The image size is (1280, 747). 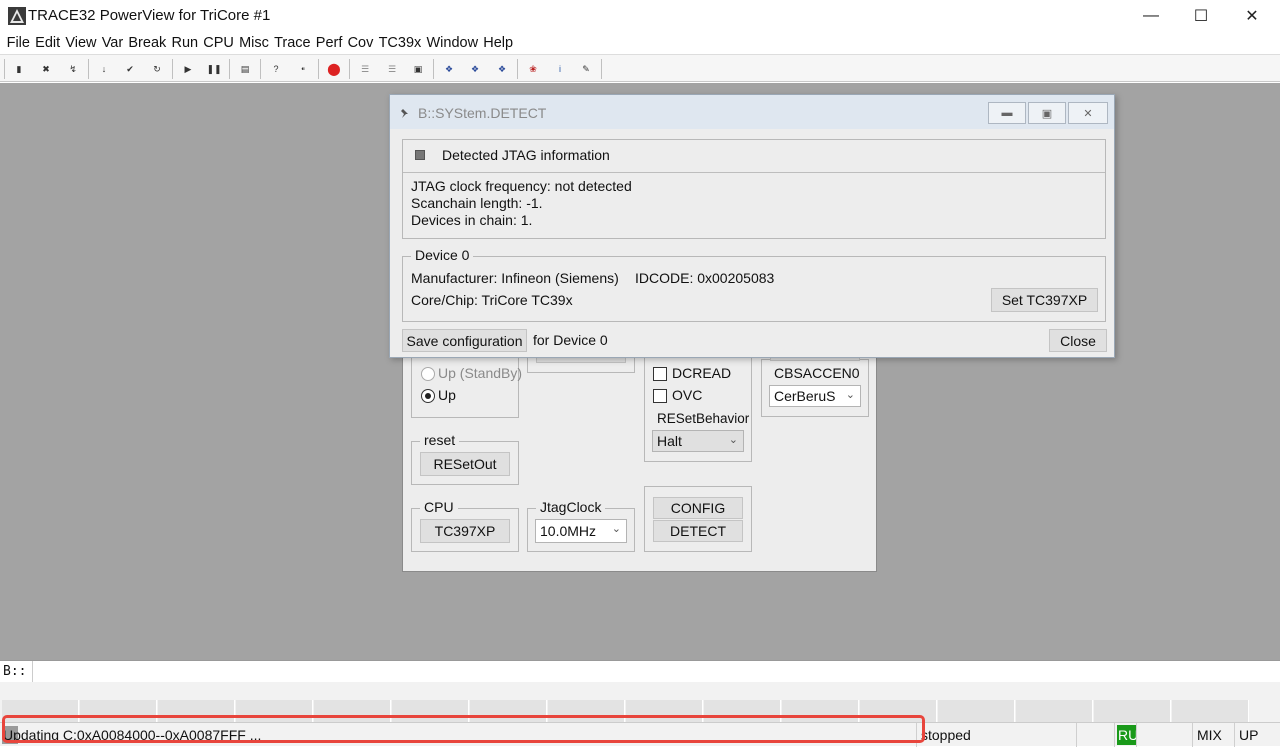 What do you see at coordinates (428, 374) in the screenshot?
I see `radio-up-standby` at bounding box center [428, 374].